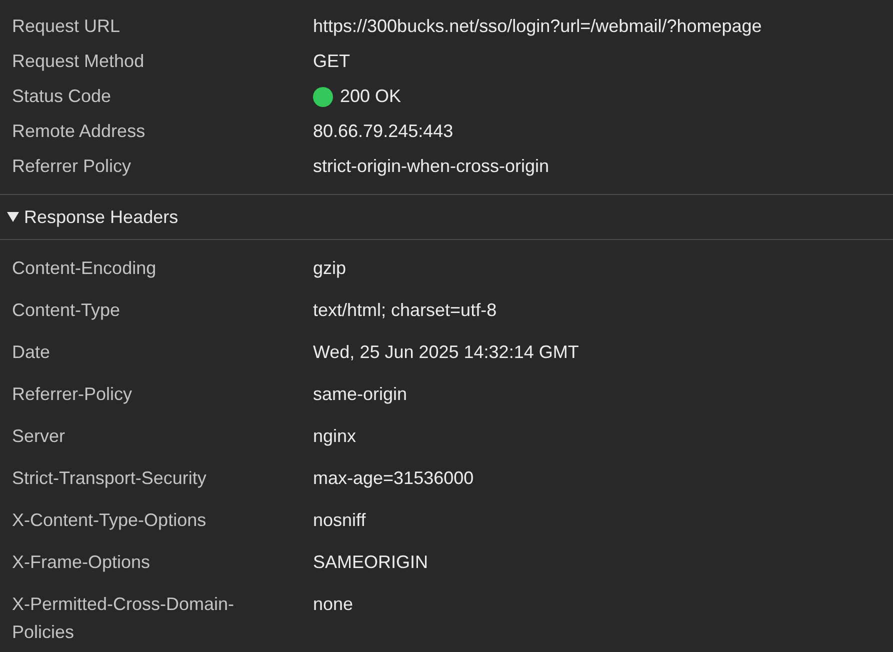 Image resolution: width=893 pixels, height=652 pixels. Describe the element at coordinates (67, 310) in the screenshot. I see `header-name: Content-Type` at that location.